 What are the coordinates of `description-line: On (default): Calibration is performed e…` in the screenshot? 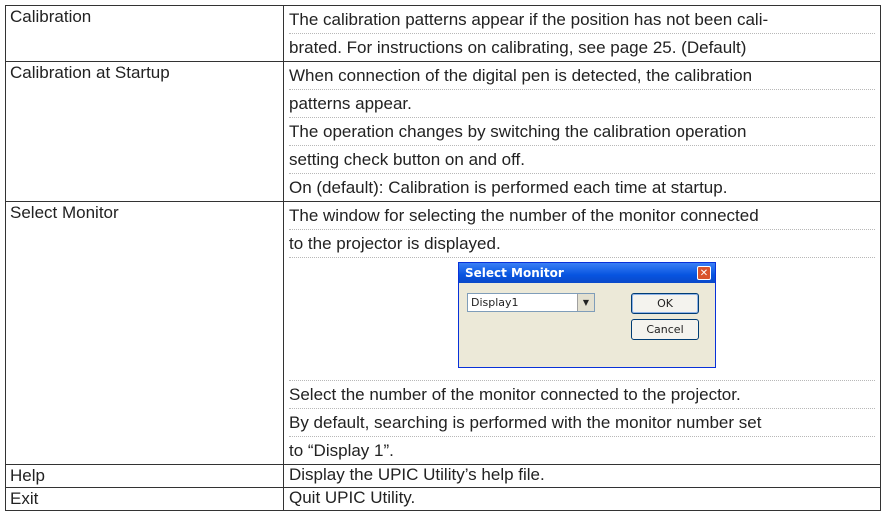 It's located at (508, 187).